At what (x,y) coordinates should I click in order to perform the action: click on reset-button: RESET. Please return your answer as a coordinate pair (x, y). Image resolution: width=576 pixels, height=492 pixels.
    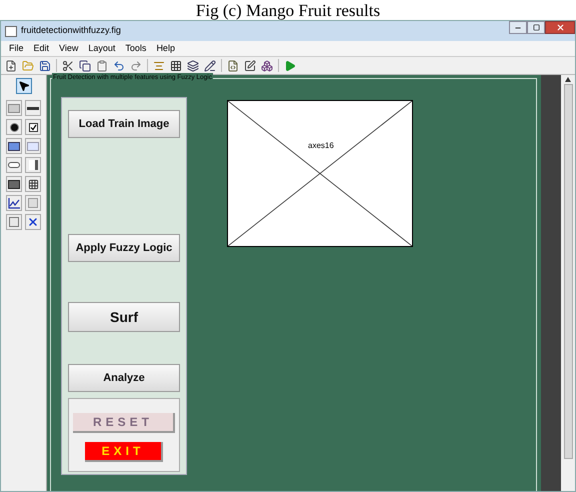
    Looking at the image, I should click on (124, 423).